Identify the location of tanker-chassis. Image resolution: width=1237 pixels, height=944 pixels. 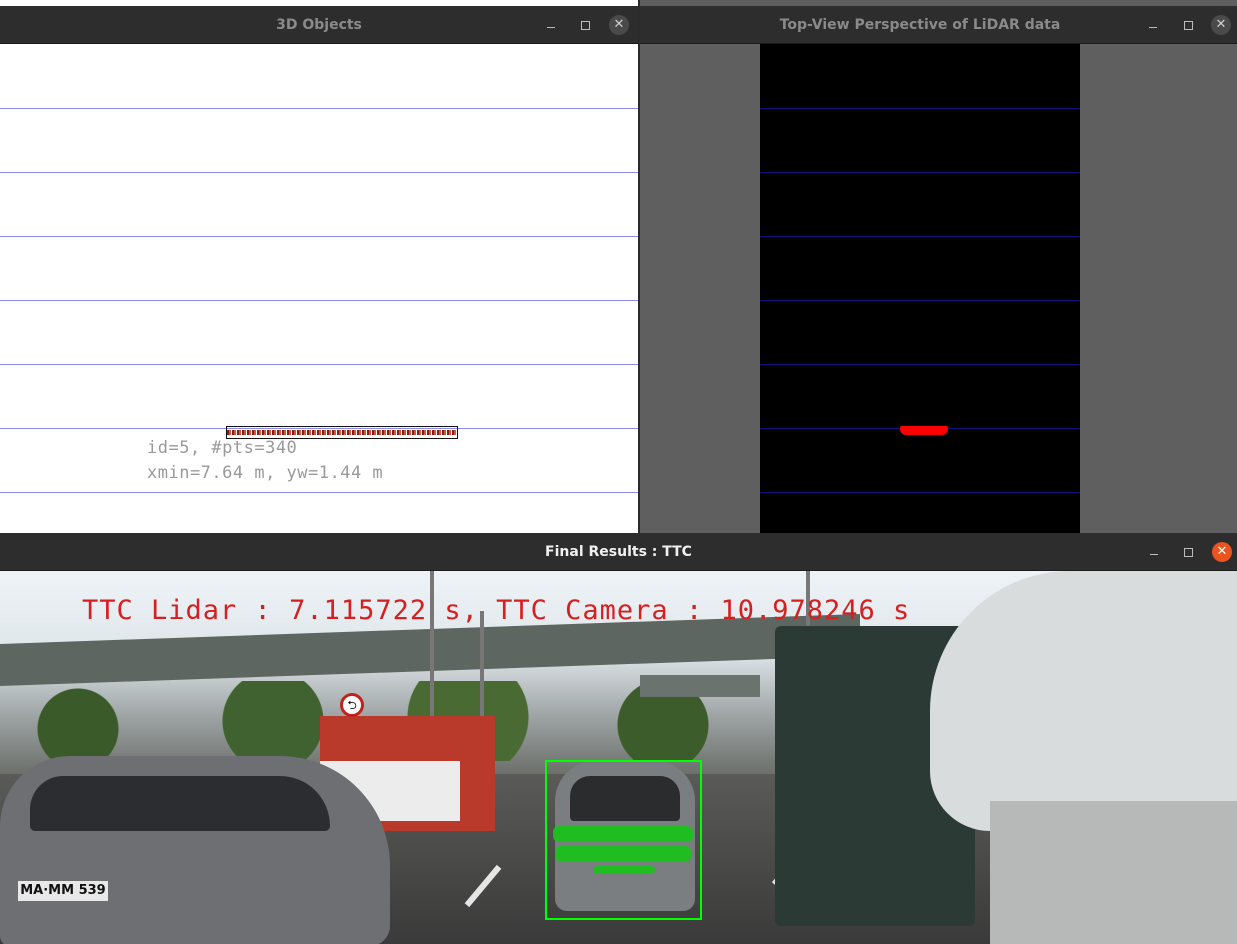
(1113, 872).